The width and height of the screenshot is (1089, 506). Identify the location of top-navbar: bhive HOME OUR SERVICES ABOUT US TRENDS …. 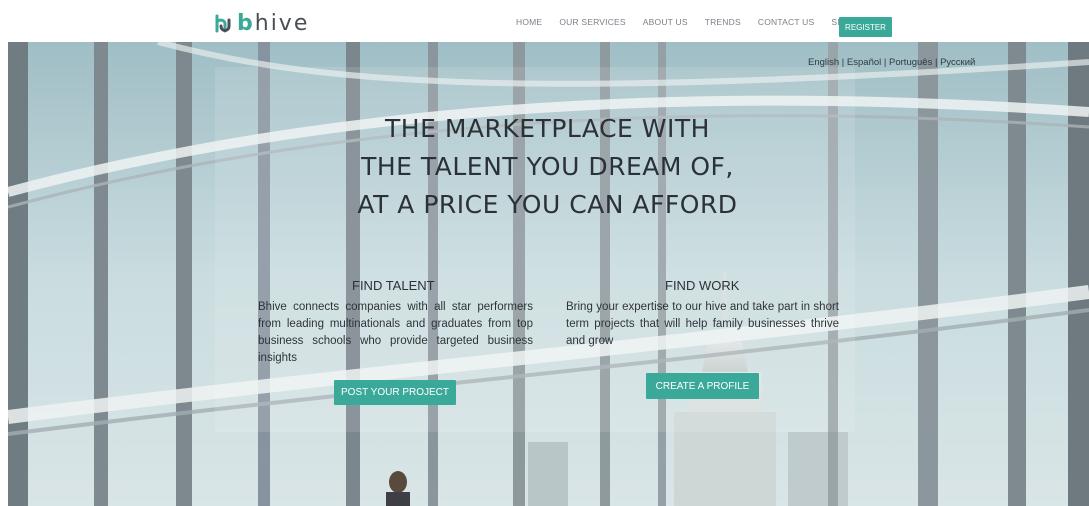
(544, 21).